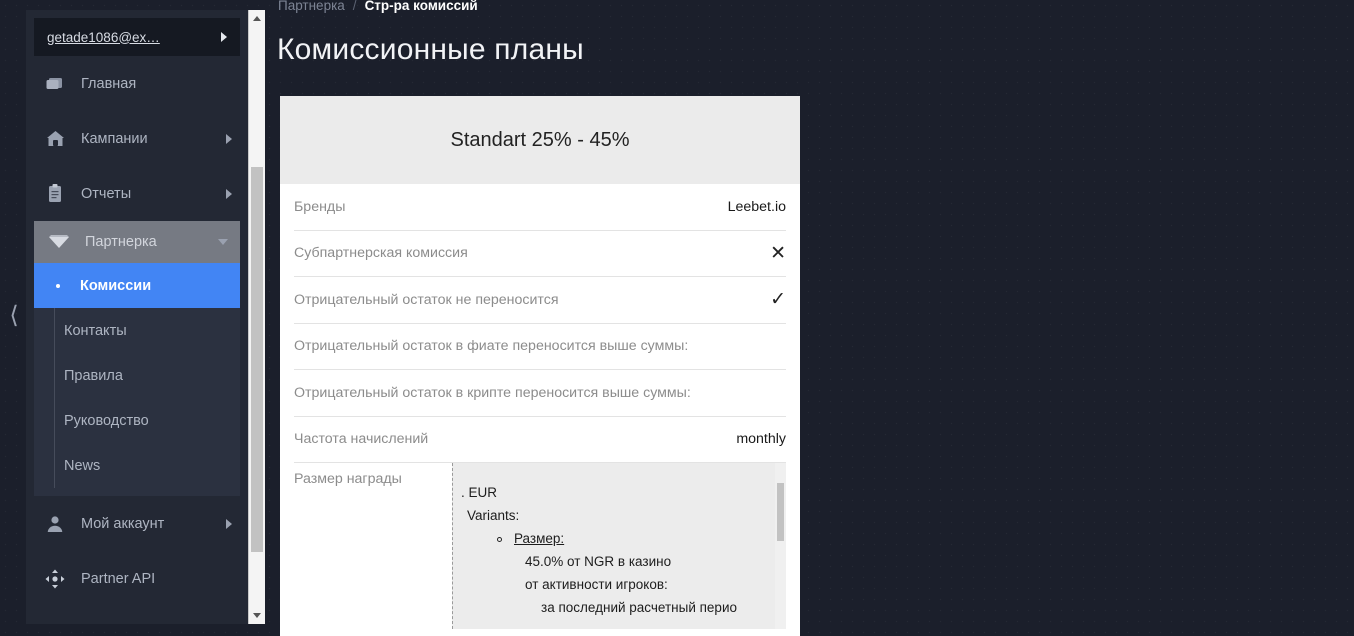 The height and width of the screenshot is (636, 1354). What do you see at coordinates (14, 315) in the screenshot?
I see `chevron-left-icon: ⟨` at bounding box center [14, 315].